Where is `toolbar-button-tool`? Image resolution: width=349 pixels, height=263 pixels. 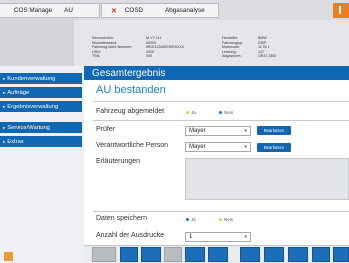 toolbar-button-tool is located at coordinates (173, 254).